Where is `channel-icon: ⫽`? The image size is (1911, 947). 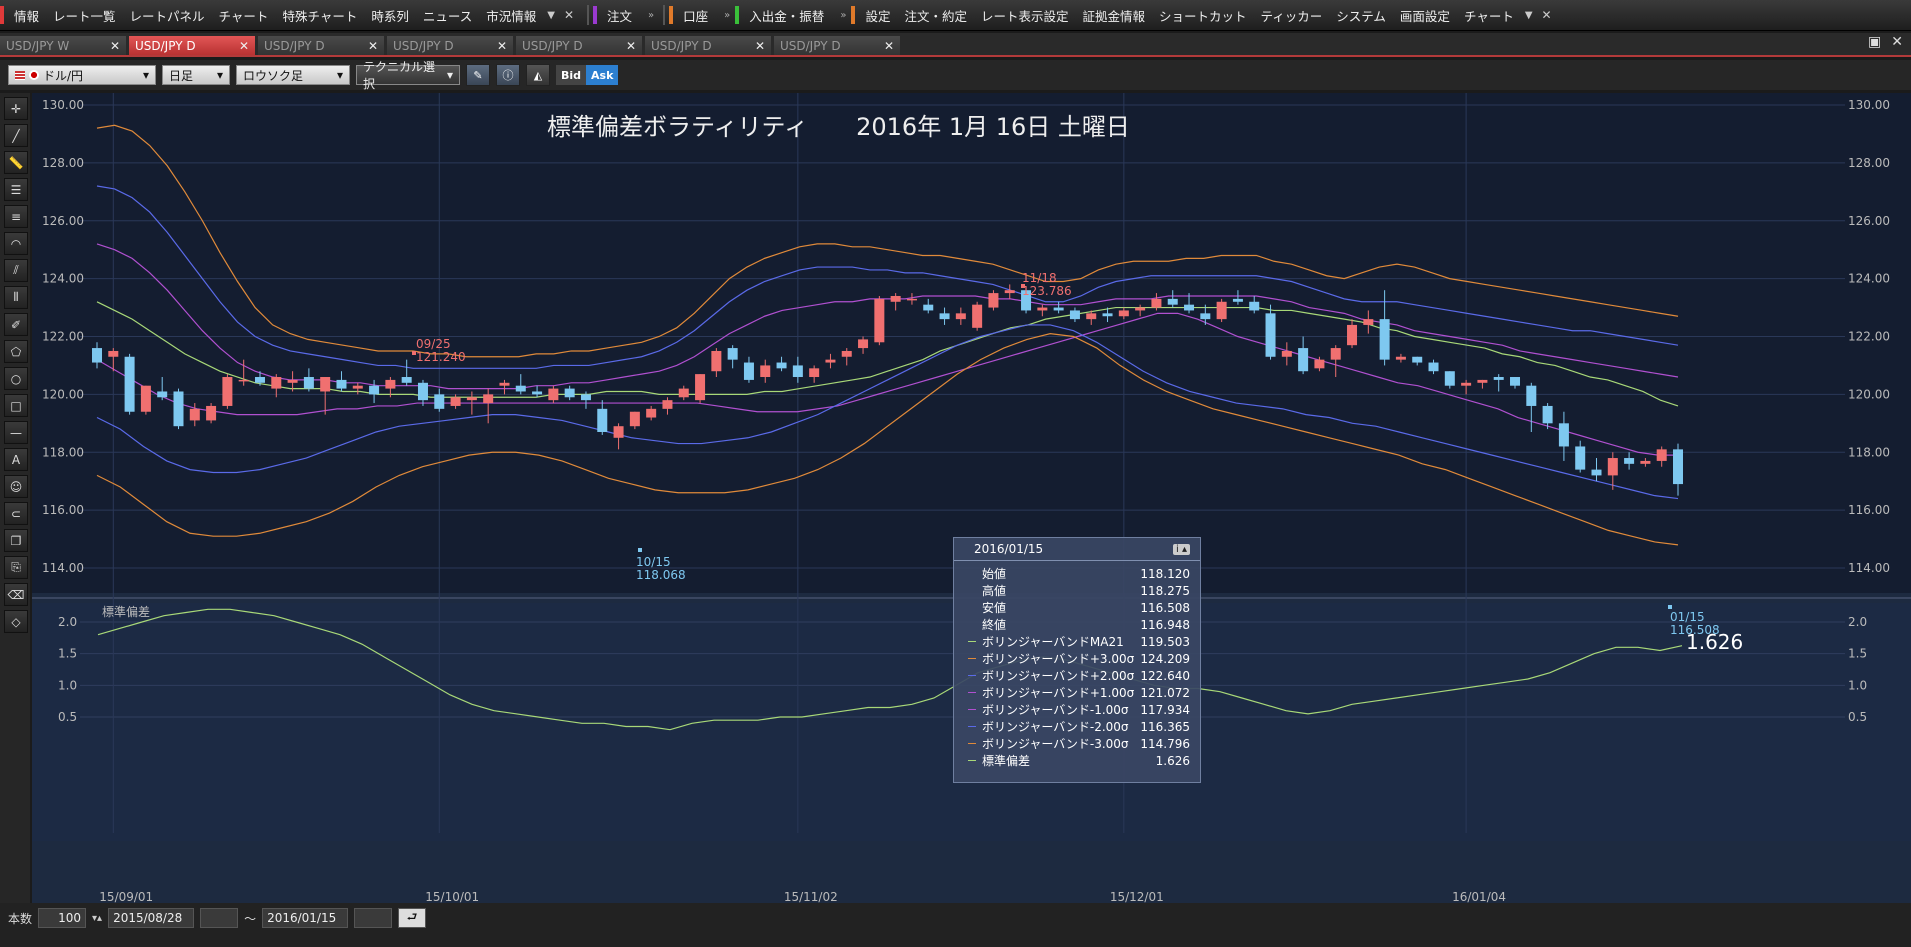
channel-icon: ⫽ is located at coordinates (16, 270).